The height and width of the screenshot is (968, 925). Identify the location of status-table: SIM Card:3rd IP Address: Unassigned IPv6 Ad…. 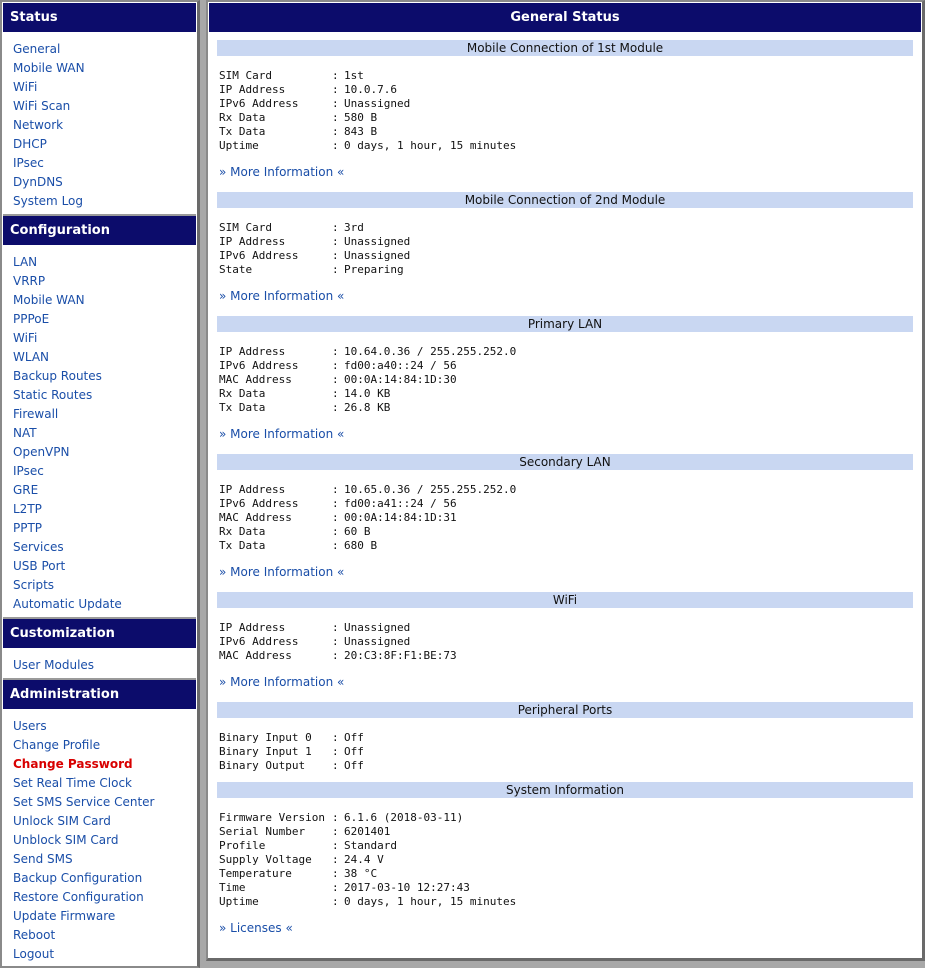
(565, 249).